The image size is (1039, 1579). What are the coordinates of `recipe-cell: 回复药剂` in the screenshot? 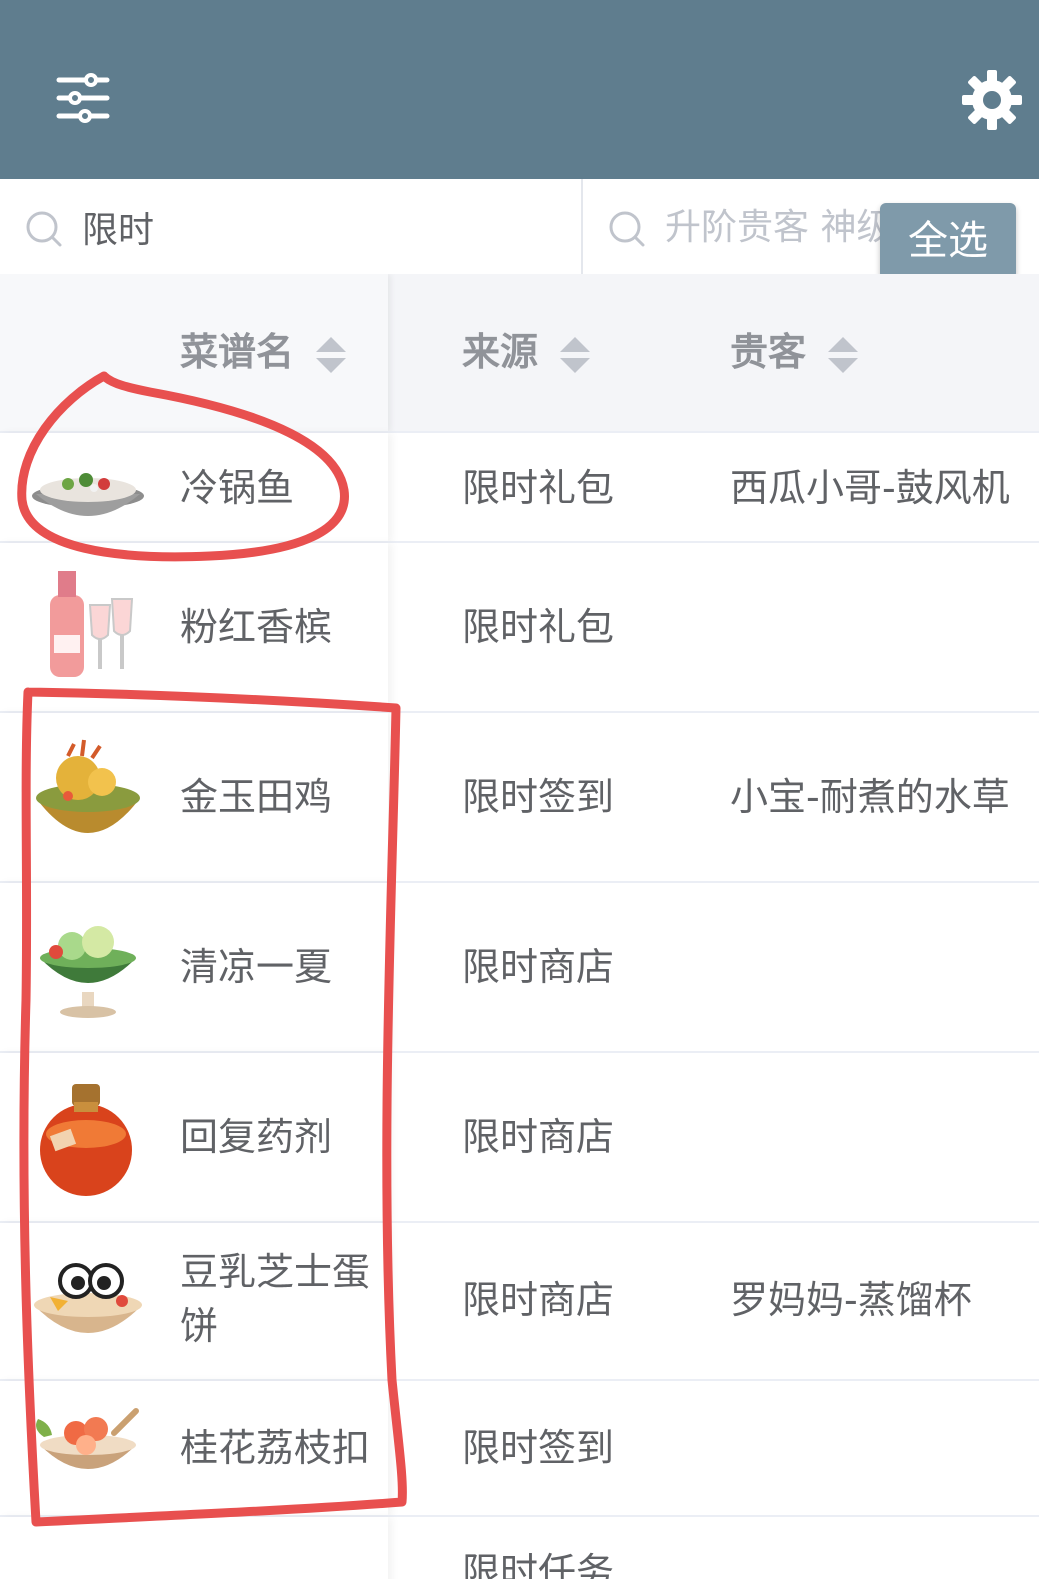 It's located at (194, 1138).